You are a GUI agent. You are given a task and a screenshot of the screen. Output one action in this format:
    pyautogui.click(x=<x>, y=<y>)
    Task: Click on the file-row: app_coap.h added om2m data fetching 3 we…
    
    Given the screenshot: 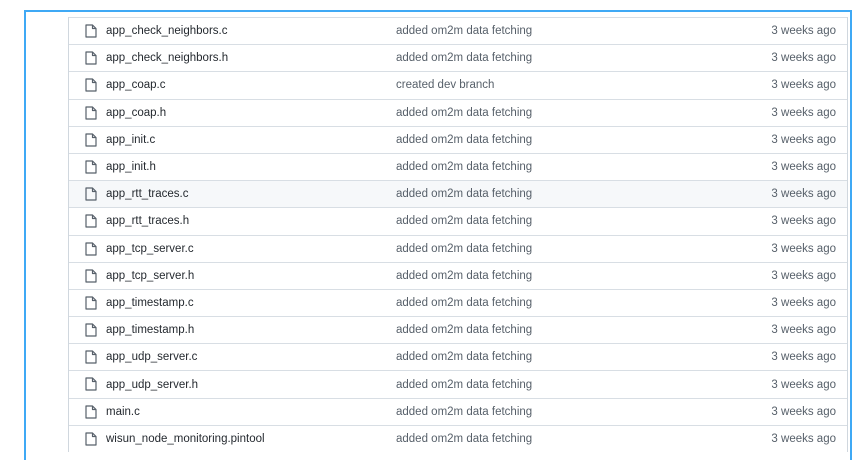 What is the action you would take?
    pyautogui.click(x=458, y=112)
    